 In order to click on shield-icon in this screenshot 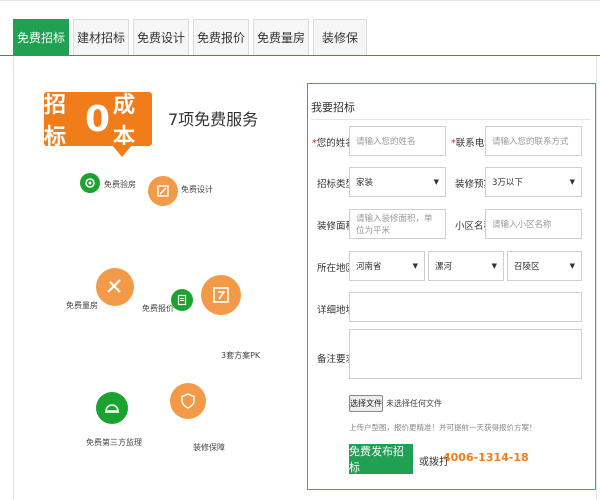, I will do `click(188, 401)`.